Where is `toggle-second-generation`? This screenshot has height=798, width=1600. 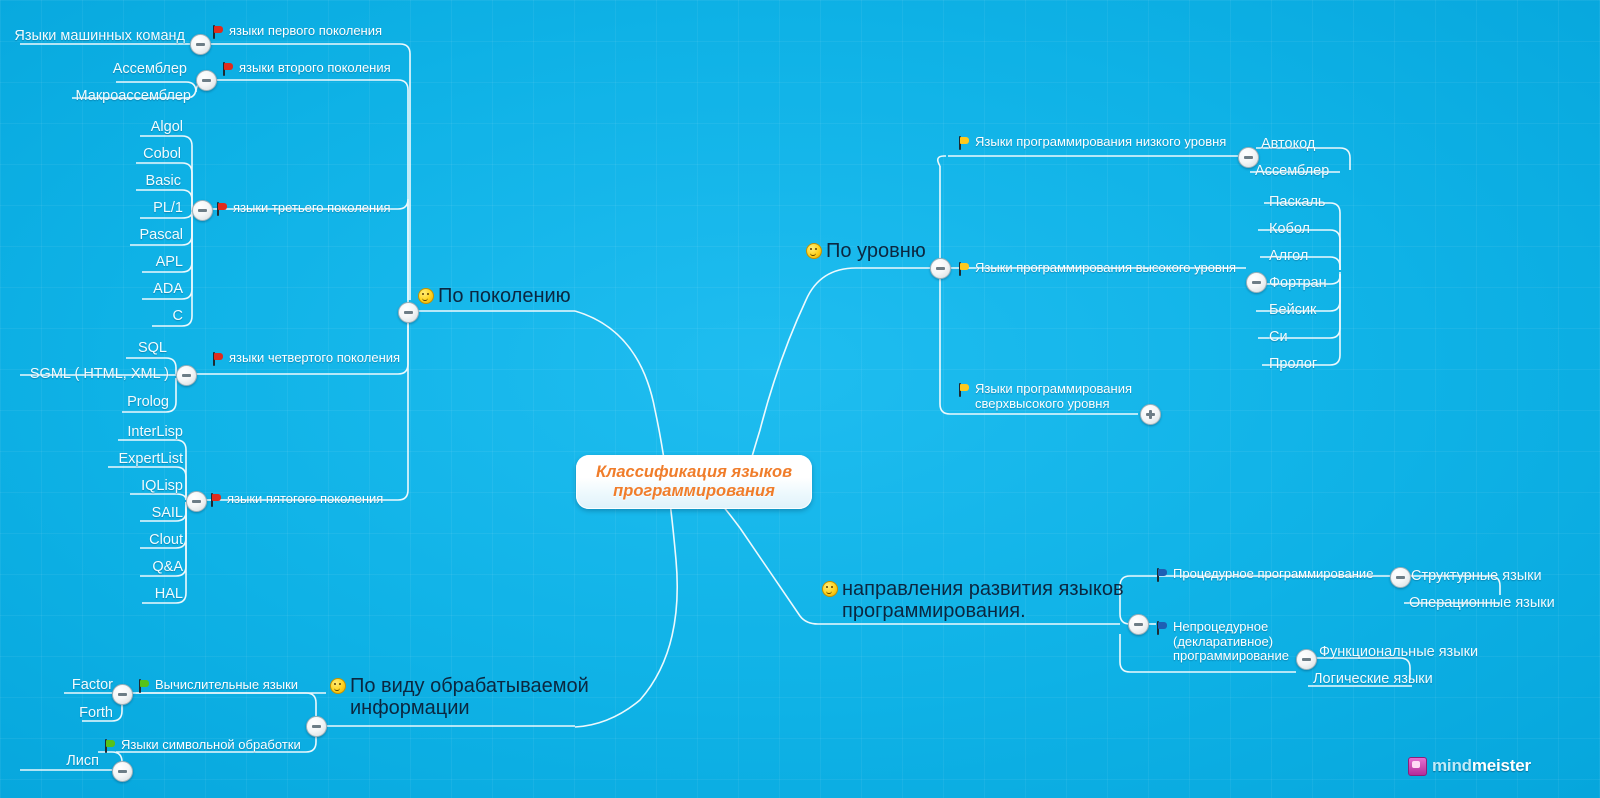
toggle-second-generation is located at coordinates (206, 80).